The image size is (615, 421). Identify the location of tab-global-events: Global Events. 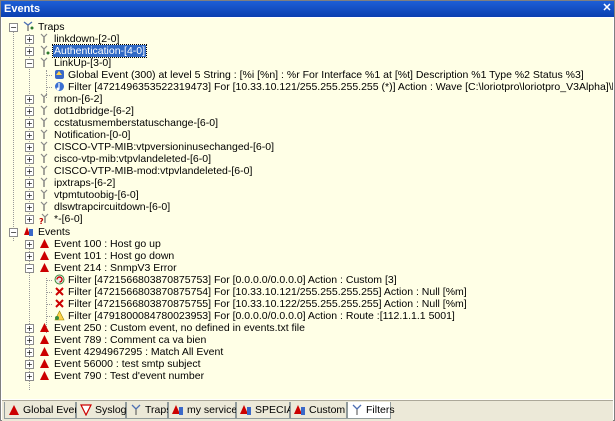
(46, 410).